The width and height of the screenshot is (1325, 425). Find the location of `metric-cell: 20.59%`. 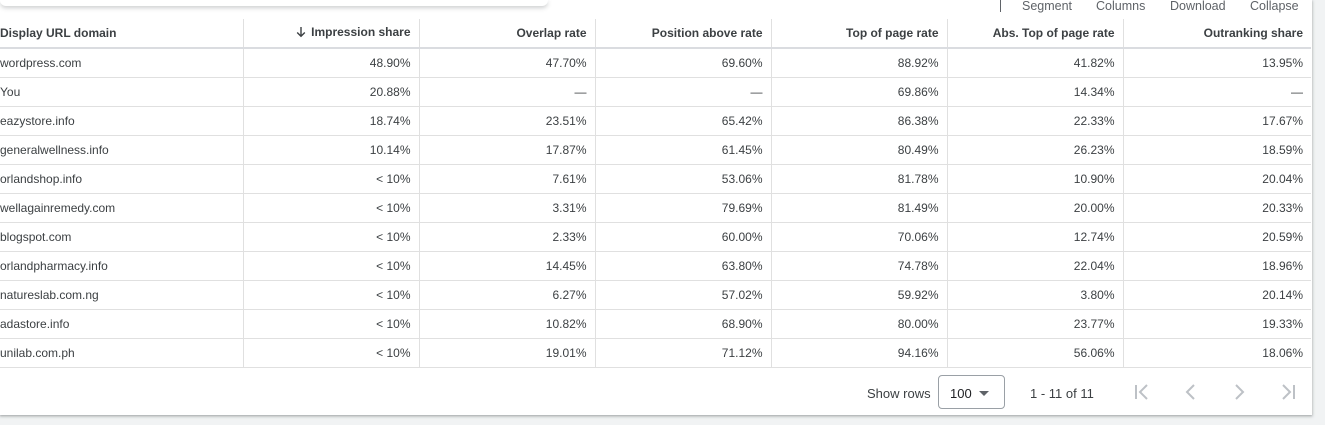

metric-cell: 20.59% is located at coordinates (1216, 237).